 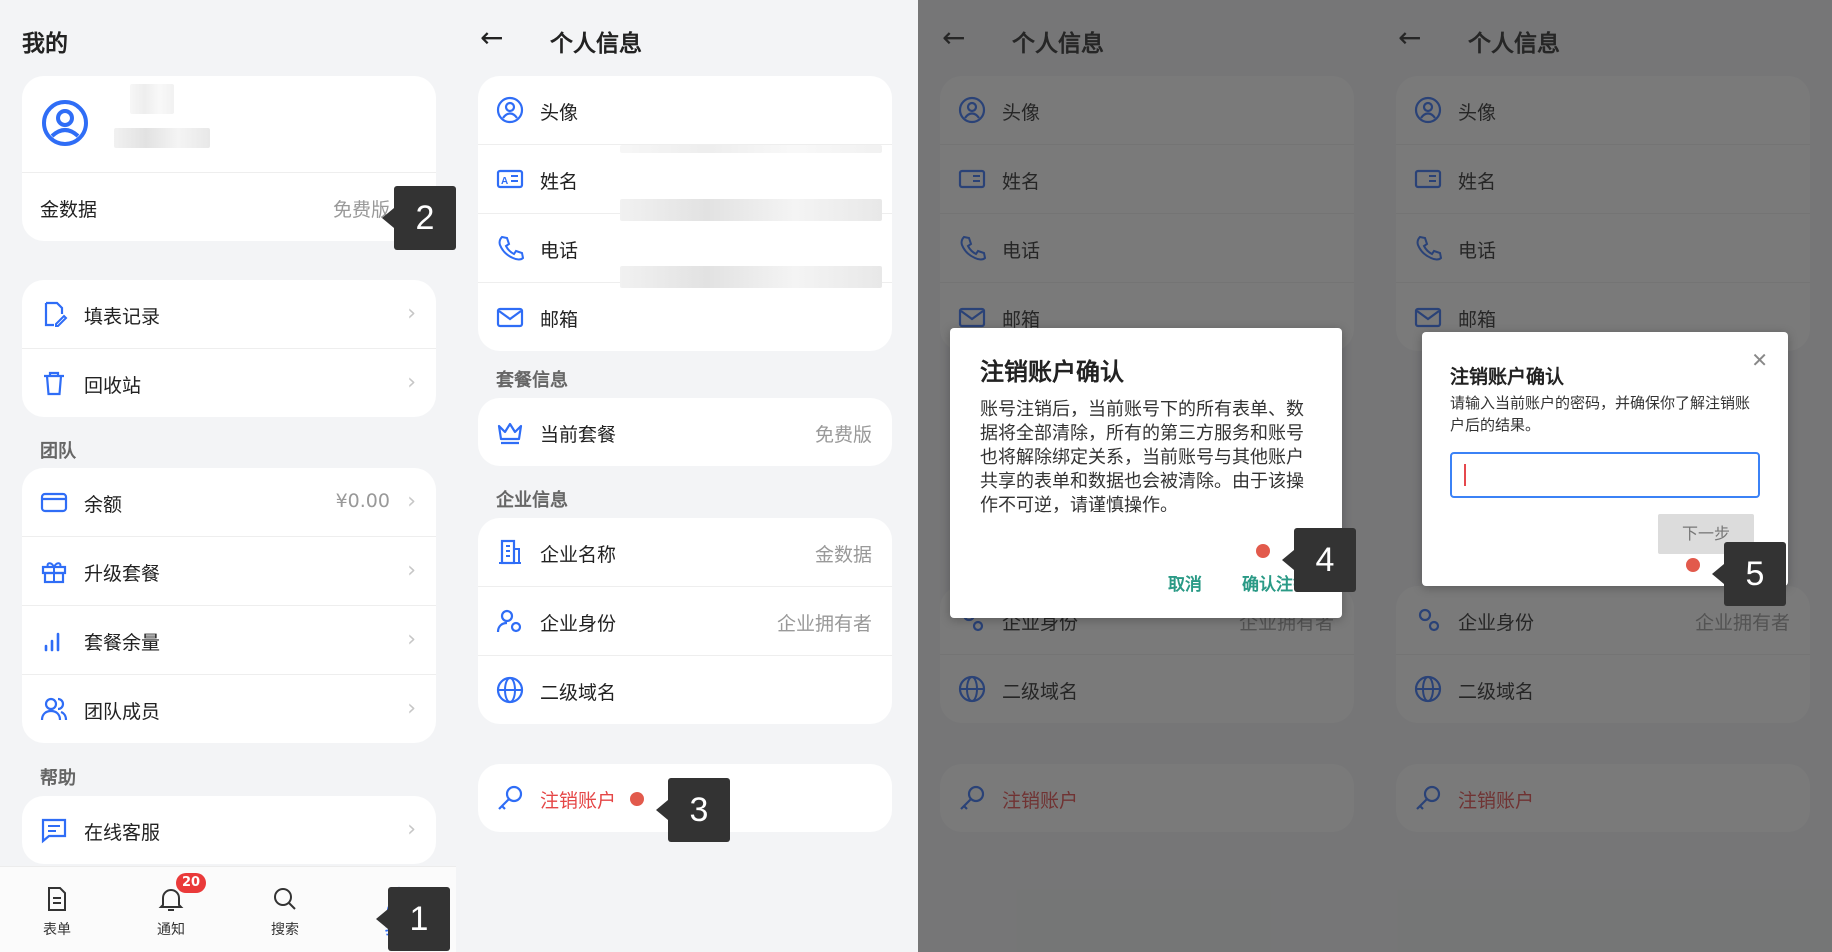 What do you see at coordinates (122, 643) in the screenshot?
I see `team-row-label: 套餐余量` at bounding box center [122, 643].